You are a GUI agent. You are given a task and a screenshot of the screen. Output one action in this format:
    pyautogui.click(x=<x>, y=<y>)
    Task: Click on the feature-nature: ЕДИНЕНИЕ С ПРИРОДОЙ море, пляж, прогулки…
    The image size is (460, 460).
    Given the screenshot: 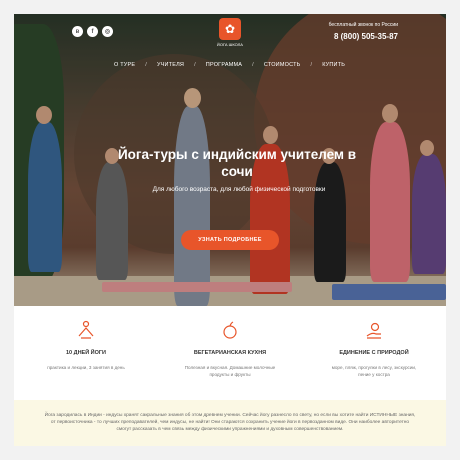 What is the action you would take?
    pyautogui.click(x=374, y=355)
    